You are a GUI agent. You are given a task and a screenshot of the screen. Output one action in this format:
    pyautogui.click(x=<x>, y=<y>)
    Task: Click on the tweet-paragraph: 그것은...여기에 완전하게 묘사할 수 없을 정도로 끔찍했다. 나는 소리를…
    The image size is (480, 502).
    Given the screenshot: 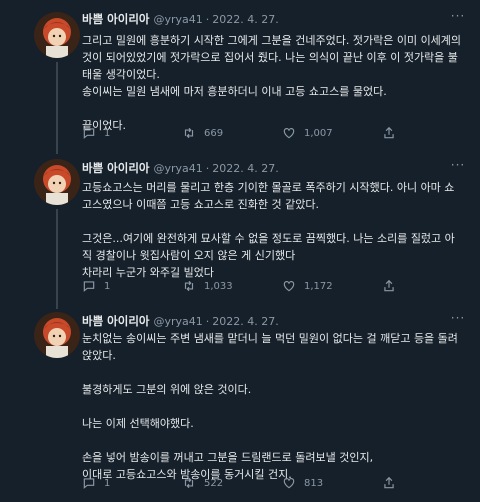 What is the action you would take?
    pyautogui.click(x=268, y=255)
    